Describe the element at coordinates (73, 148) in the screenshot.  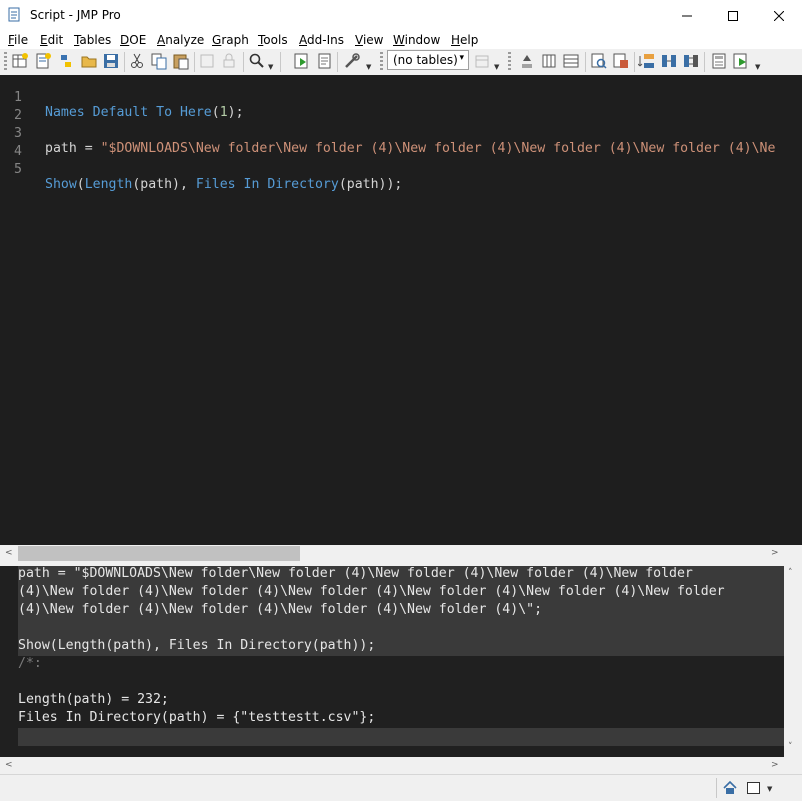
I see `code-variable: path =` at that location.